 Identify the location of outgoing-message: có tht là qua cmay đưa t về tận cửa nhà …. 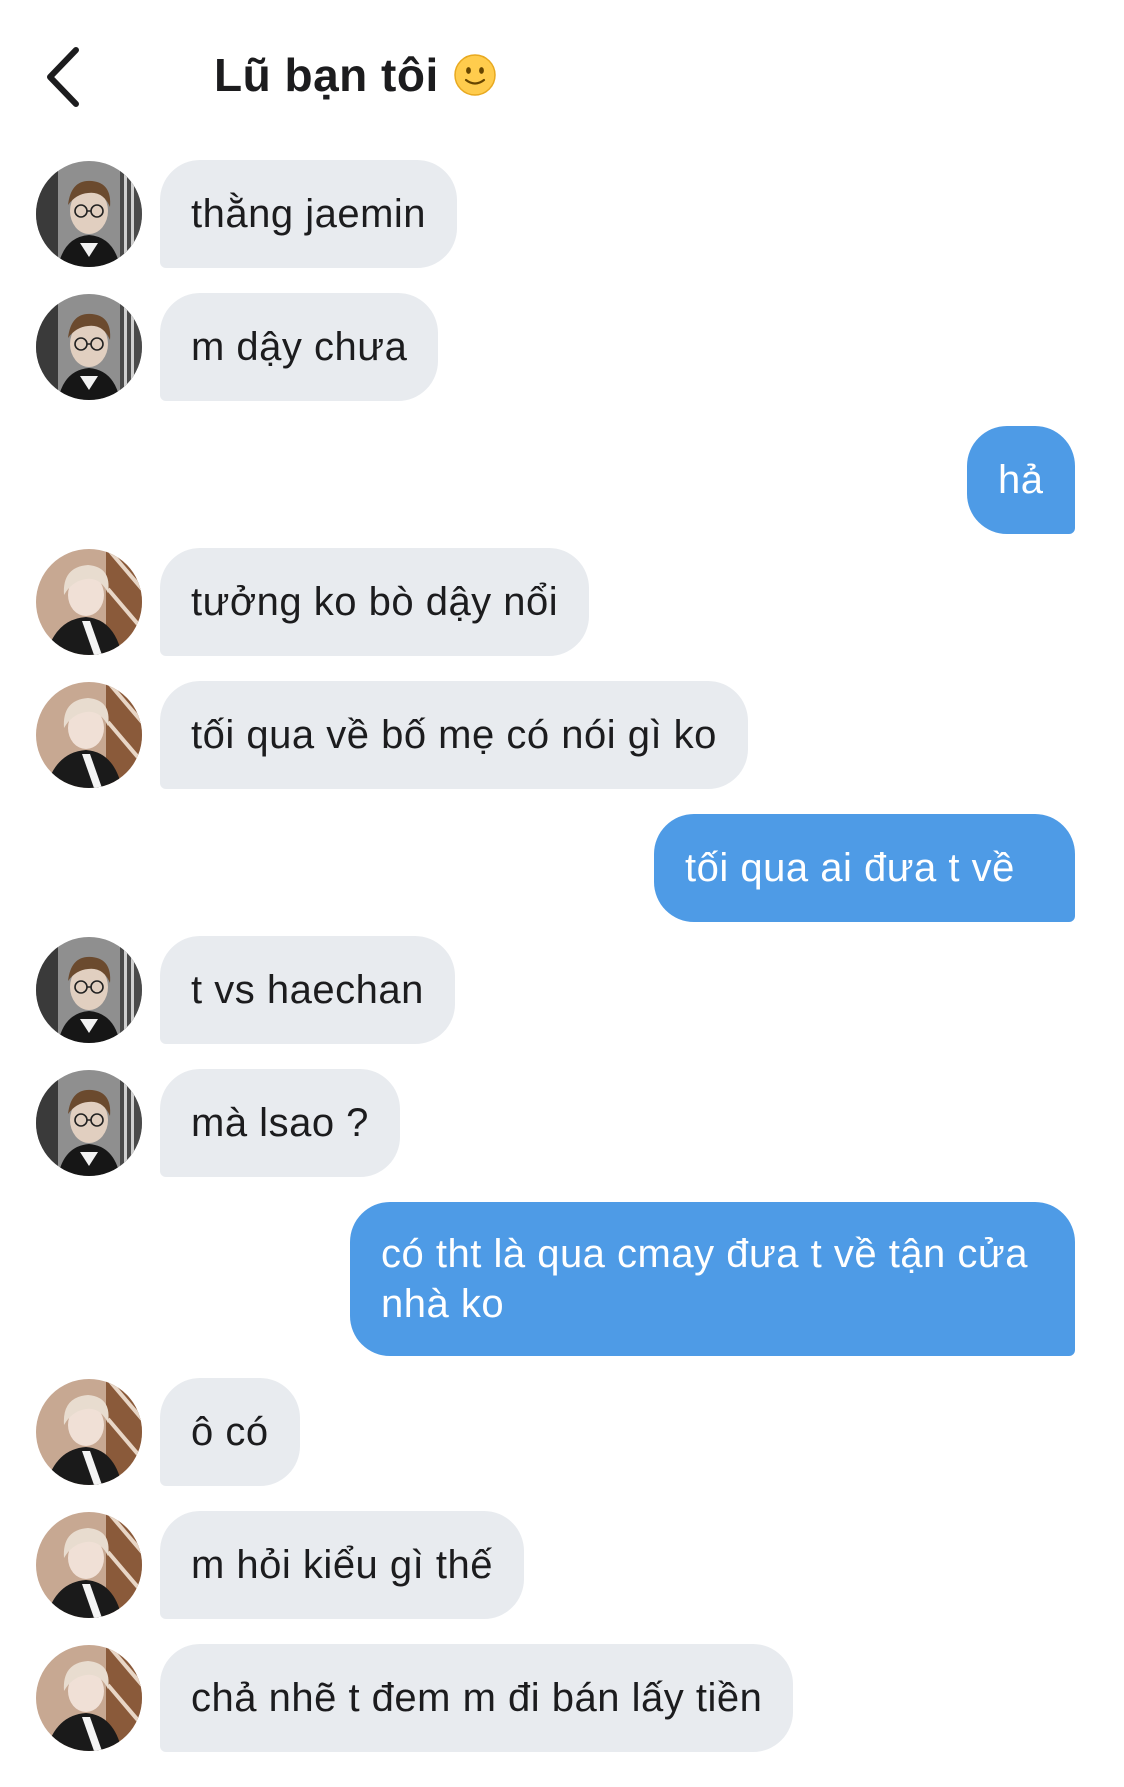
(562, 1282).